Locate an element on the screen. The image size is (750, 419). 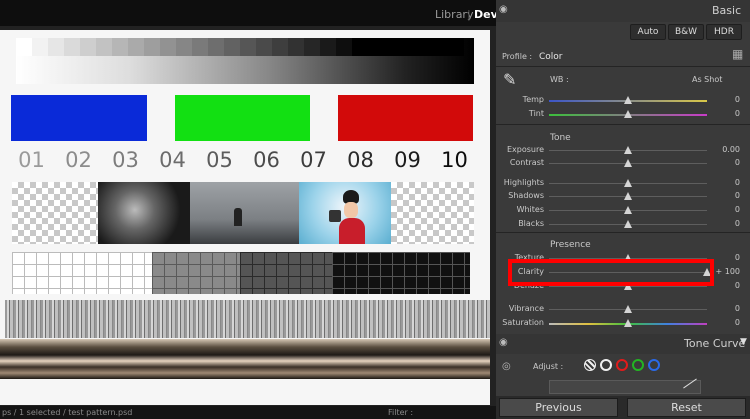
red-swatch is located at coordinates (405, 118).